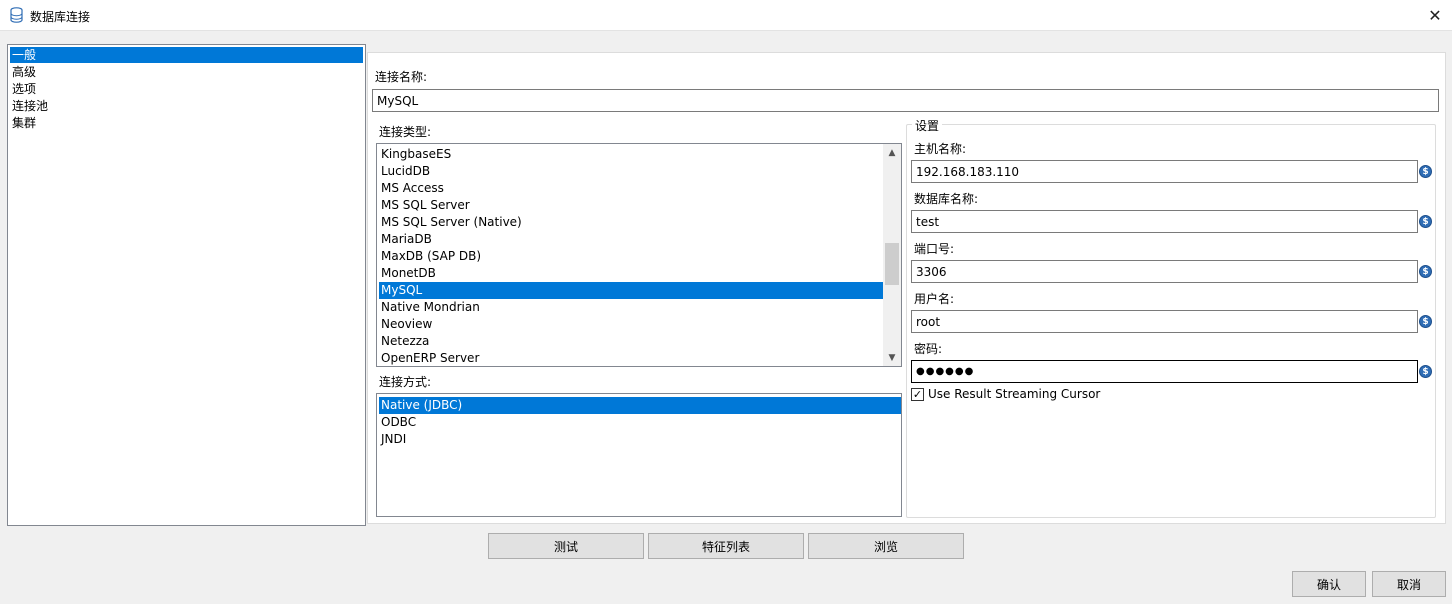  Describe the element at coordinates (186, 106) in the screenshot. I see `nav-item-pooling: 连接池` at that location.